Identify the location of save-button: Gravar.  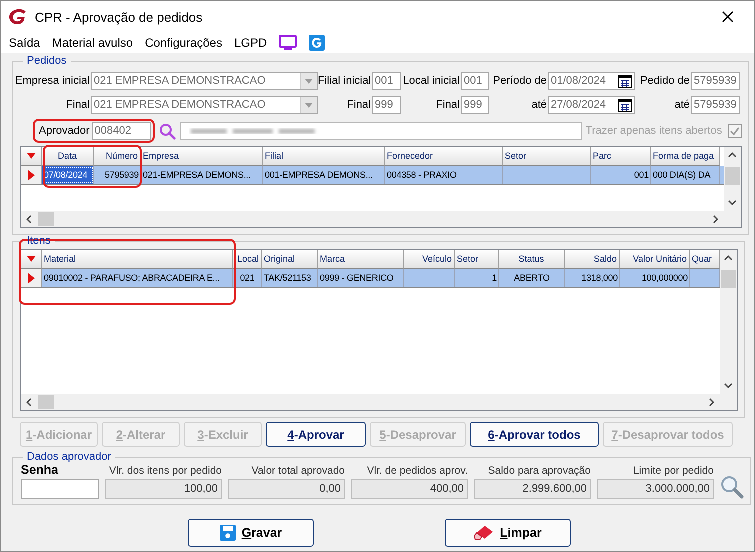
(251, 533).